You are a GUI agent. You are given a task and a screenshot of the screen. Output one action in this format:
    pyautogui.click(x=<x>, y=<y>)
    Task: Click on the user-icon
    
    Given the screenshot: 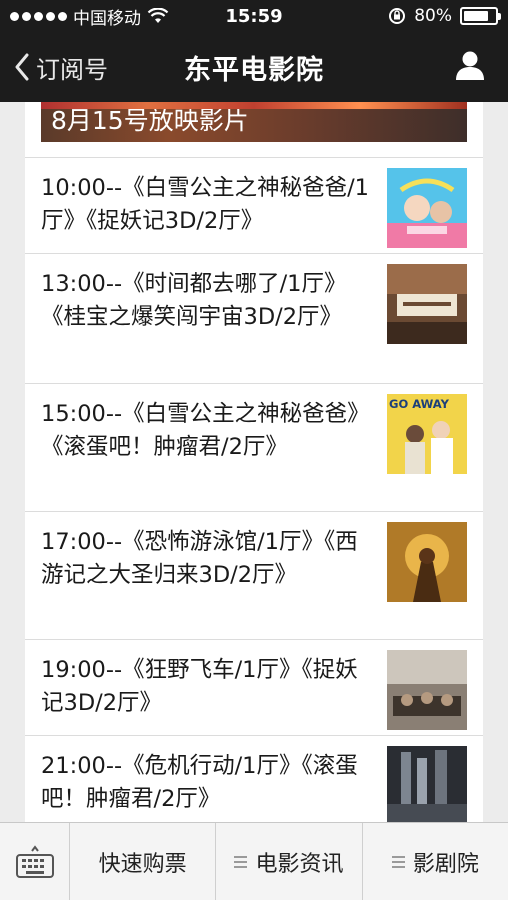 What is the action you would take?
    pyautogui.click(x=470, y=65)
    